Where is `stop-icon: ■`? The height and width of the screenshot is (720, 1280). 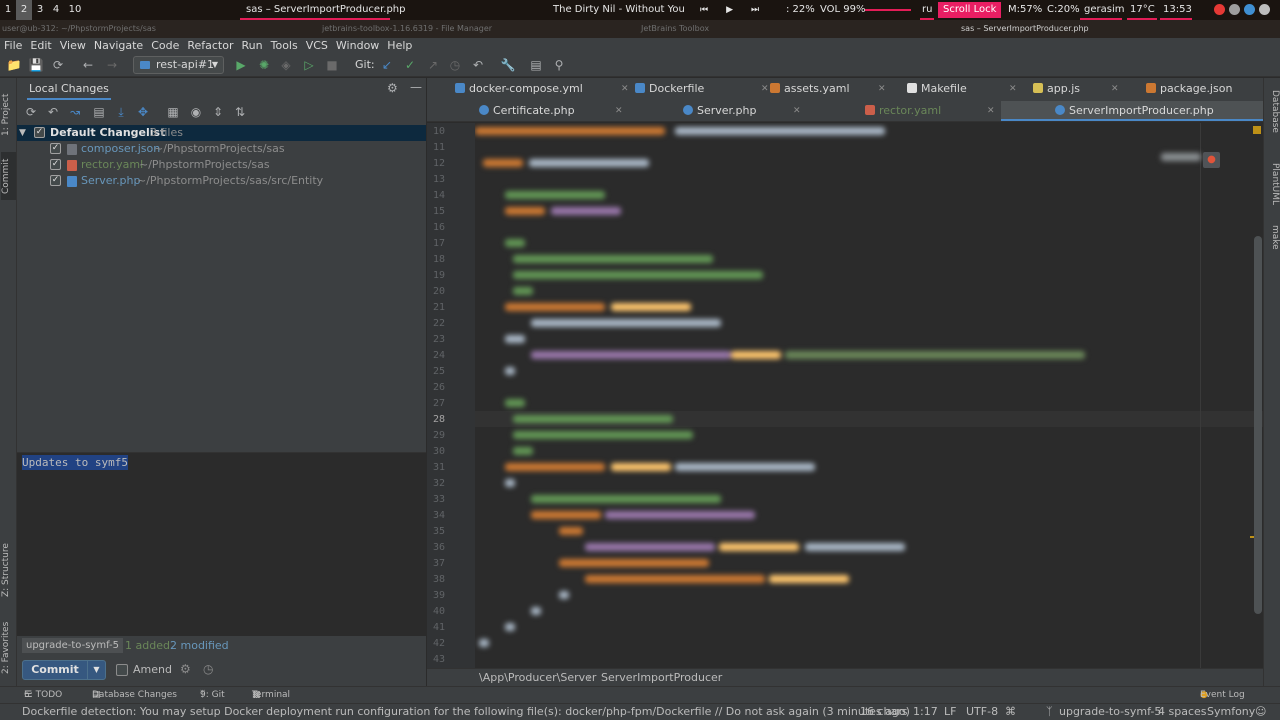
stop-icon: ■ is located at coordinates (332, 65).